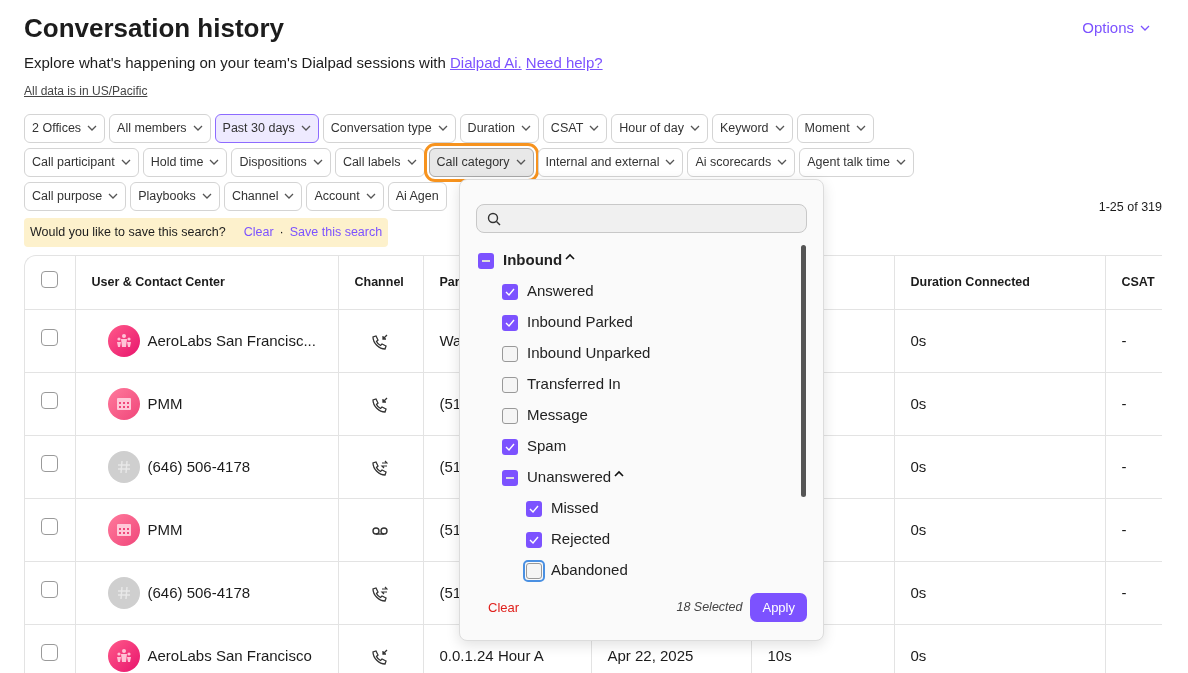  What do you see at coordinates (575, 508) in the screenshot?
I see `option-label: Missed` at bounding box center [575, 508].